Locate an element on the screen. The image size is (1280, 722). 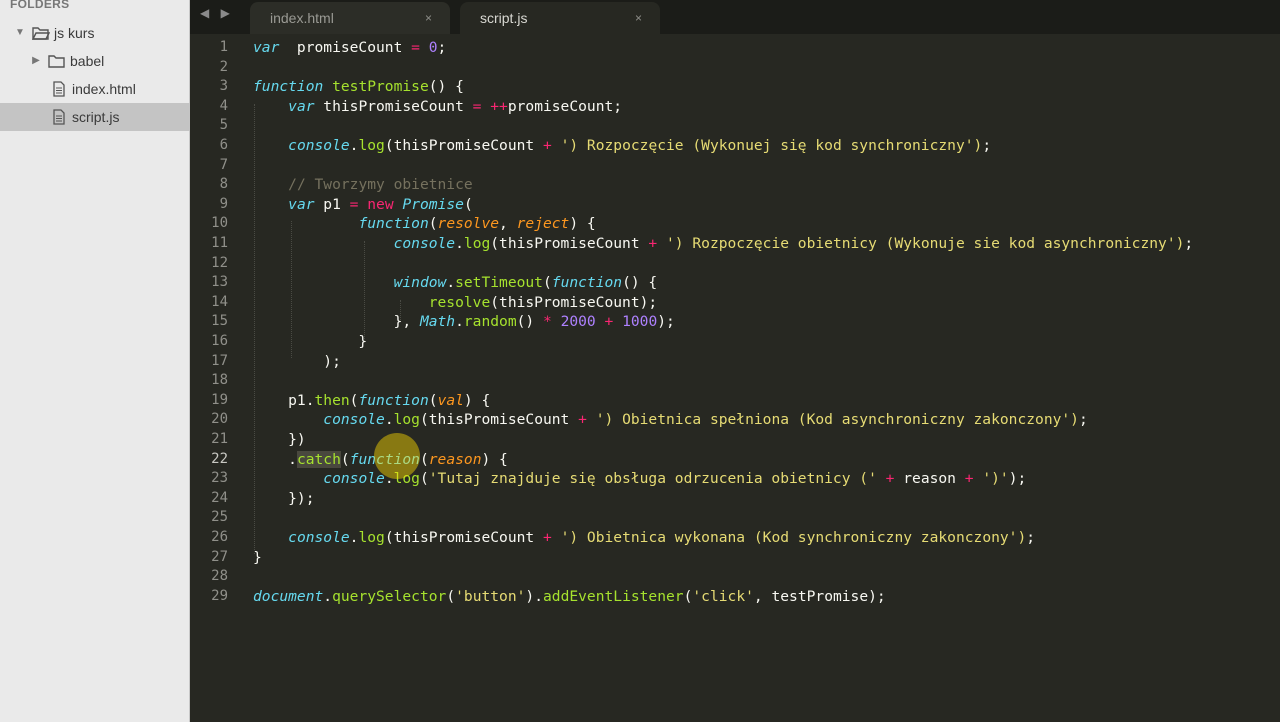
line-number: 13 is located at coordinates (219, 282).